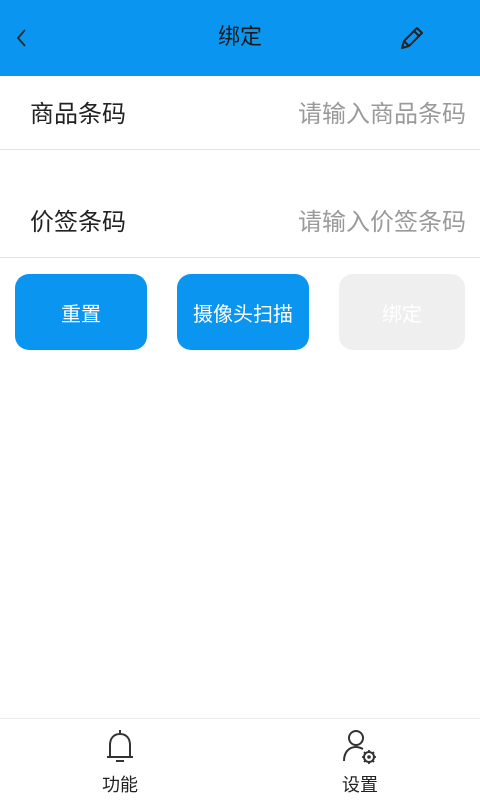 The height and width of the screenshot is (800, 480). Describe the element at coordinates (402, 312) in the screenshot. I see `bind-button: 绑定` at that location.